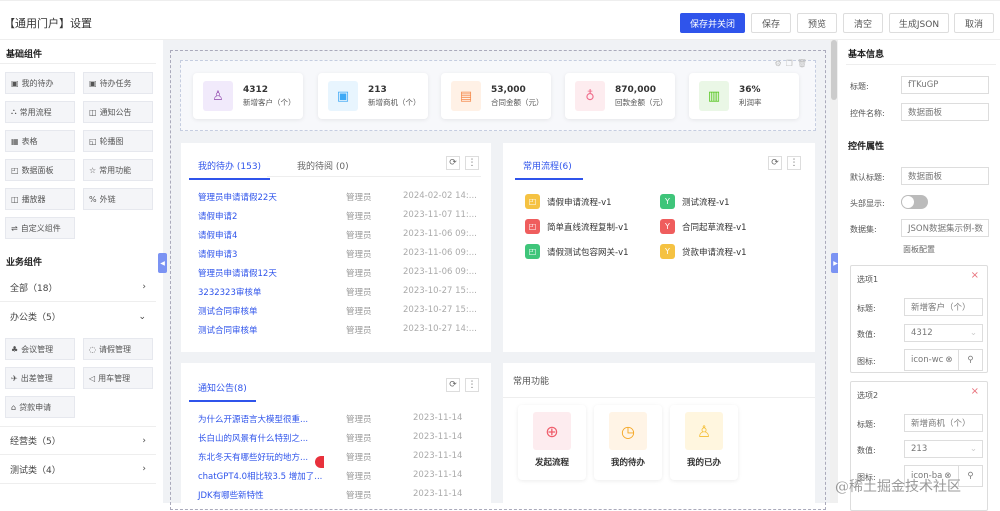  Describe the element at coordinates (217, 254) in the screenshot. I see `todo-title: 请假申请3` at that location.